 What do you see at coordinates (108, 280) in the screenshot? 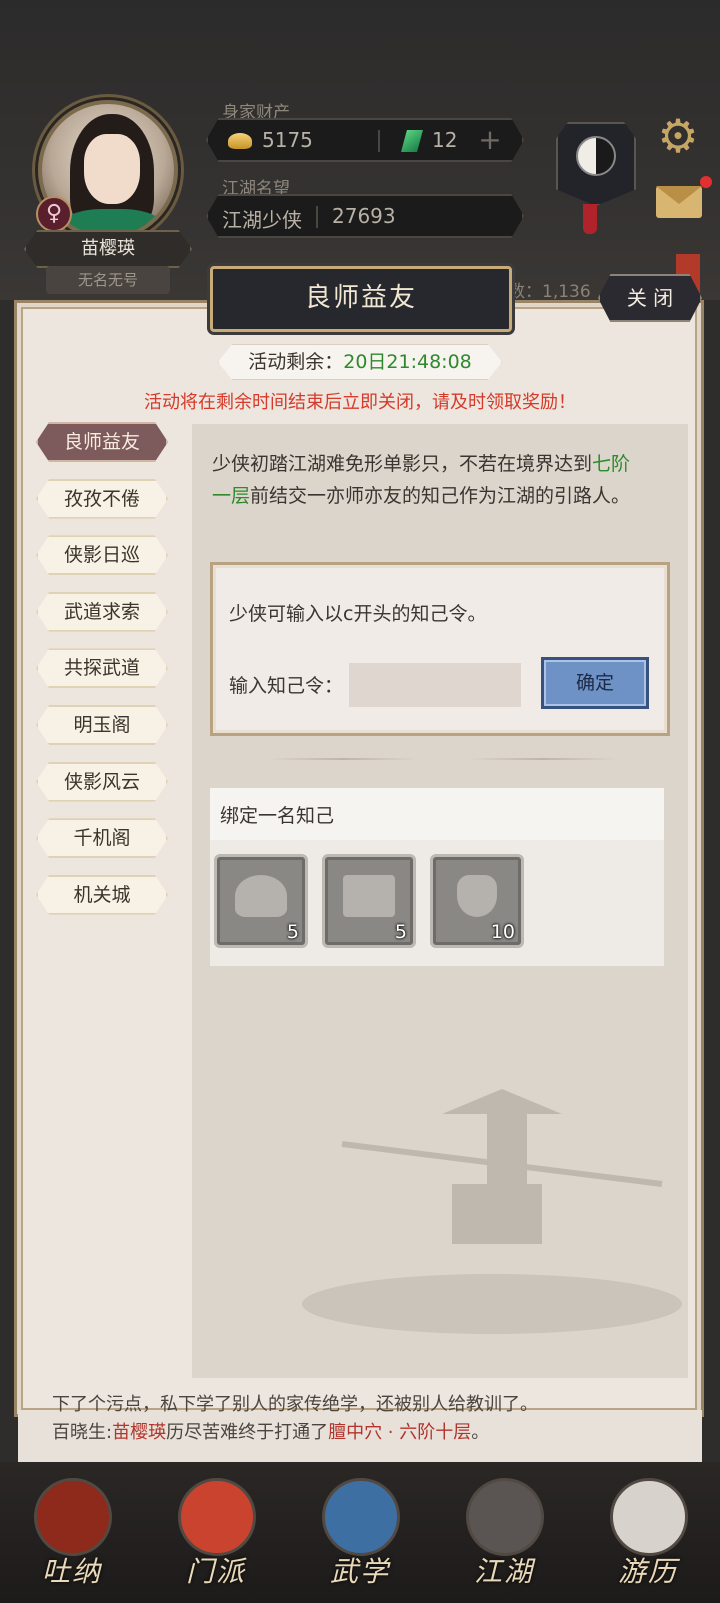
I see `character-title: 无名无号` at bounding box center [108, 280].